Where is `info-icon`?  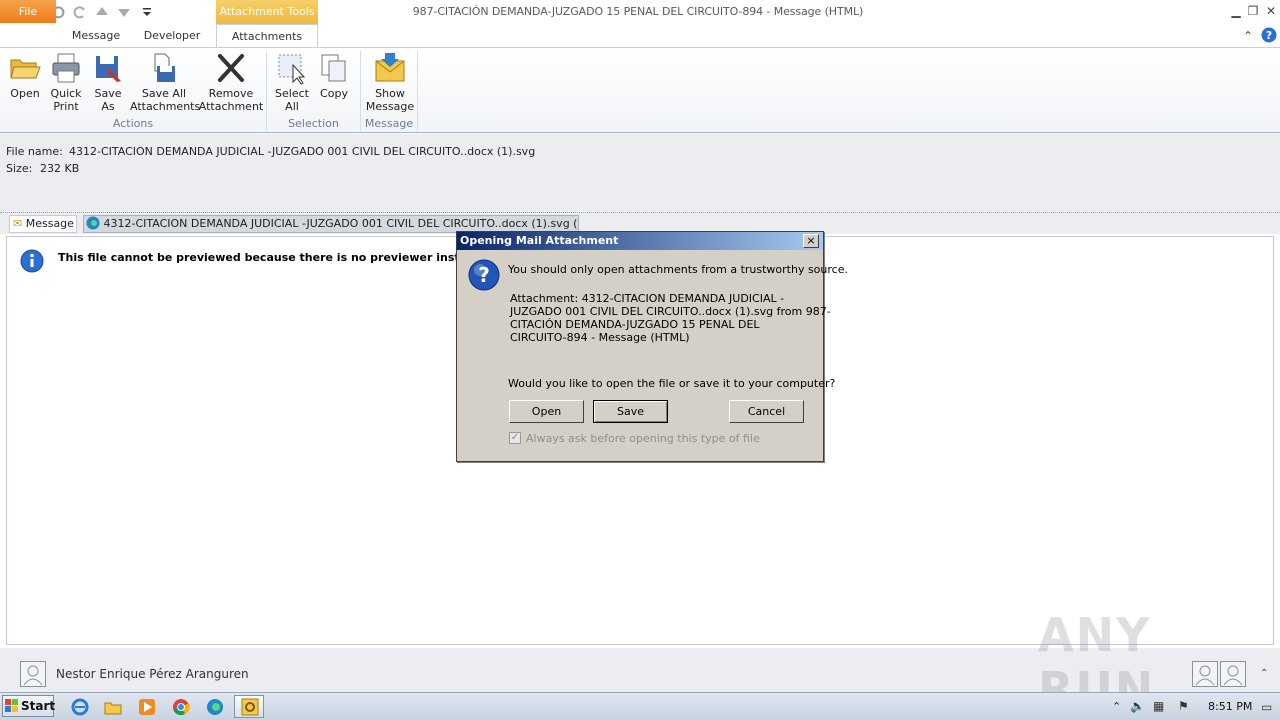 info-icon is located at coordinates (32, 261).